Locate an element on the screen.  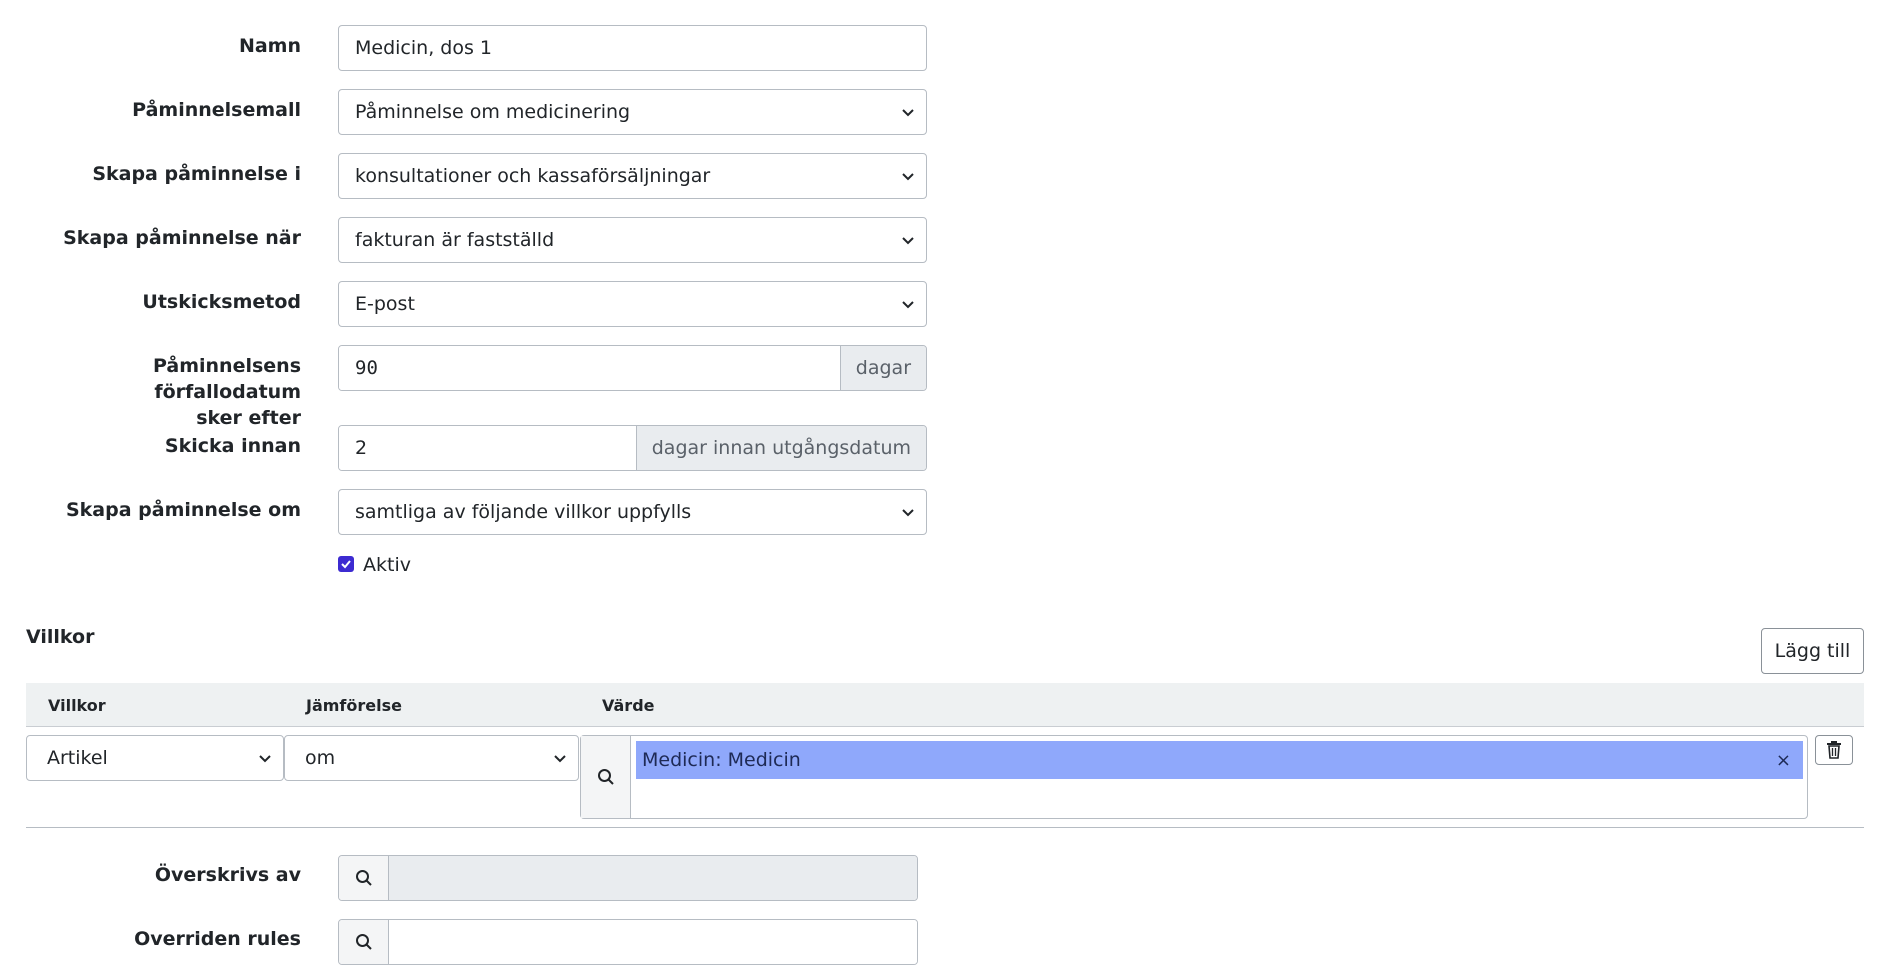
active-checkbox is located at coordinates (346, 564).